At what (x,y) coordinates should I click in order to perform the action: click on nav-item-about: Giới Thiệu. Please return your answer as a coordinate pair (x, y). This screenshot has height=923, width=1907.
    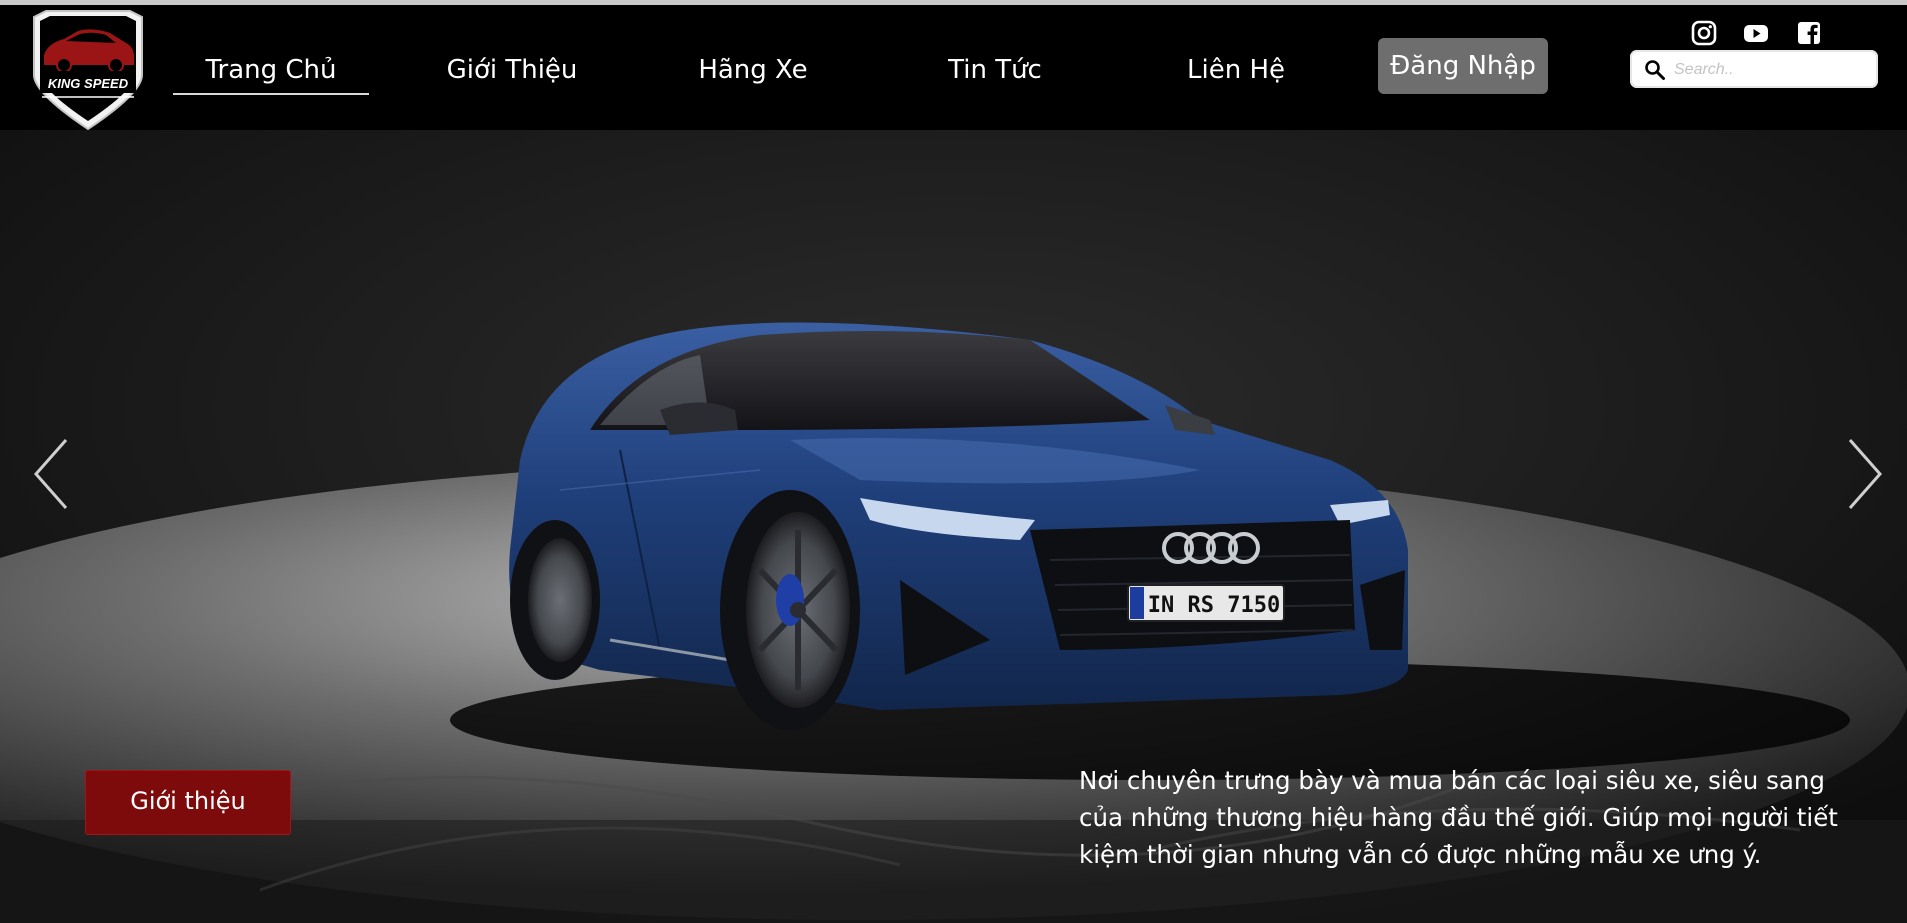
    Looking at the image, I should click on (512, 70).